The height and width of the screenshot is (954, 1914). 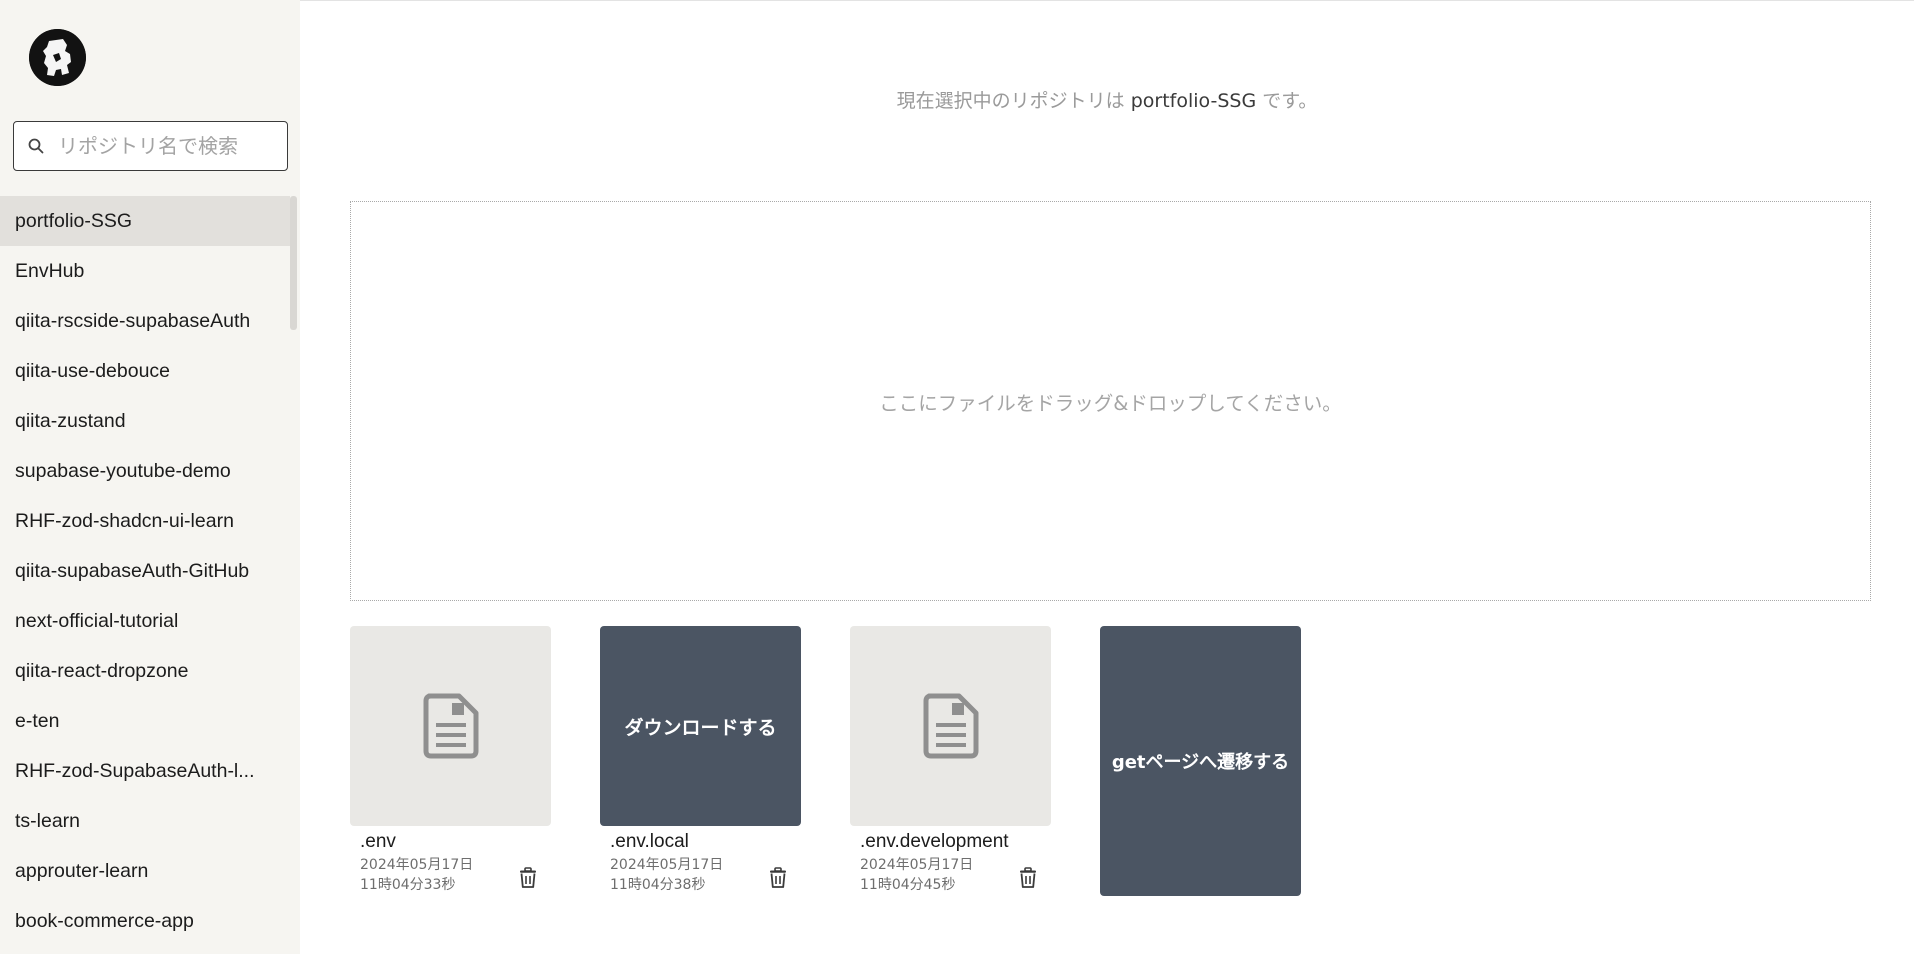 I want to click on repo-item-next-official-tutorial: next-official-tutorial, so click(x=145, y=621).